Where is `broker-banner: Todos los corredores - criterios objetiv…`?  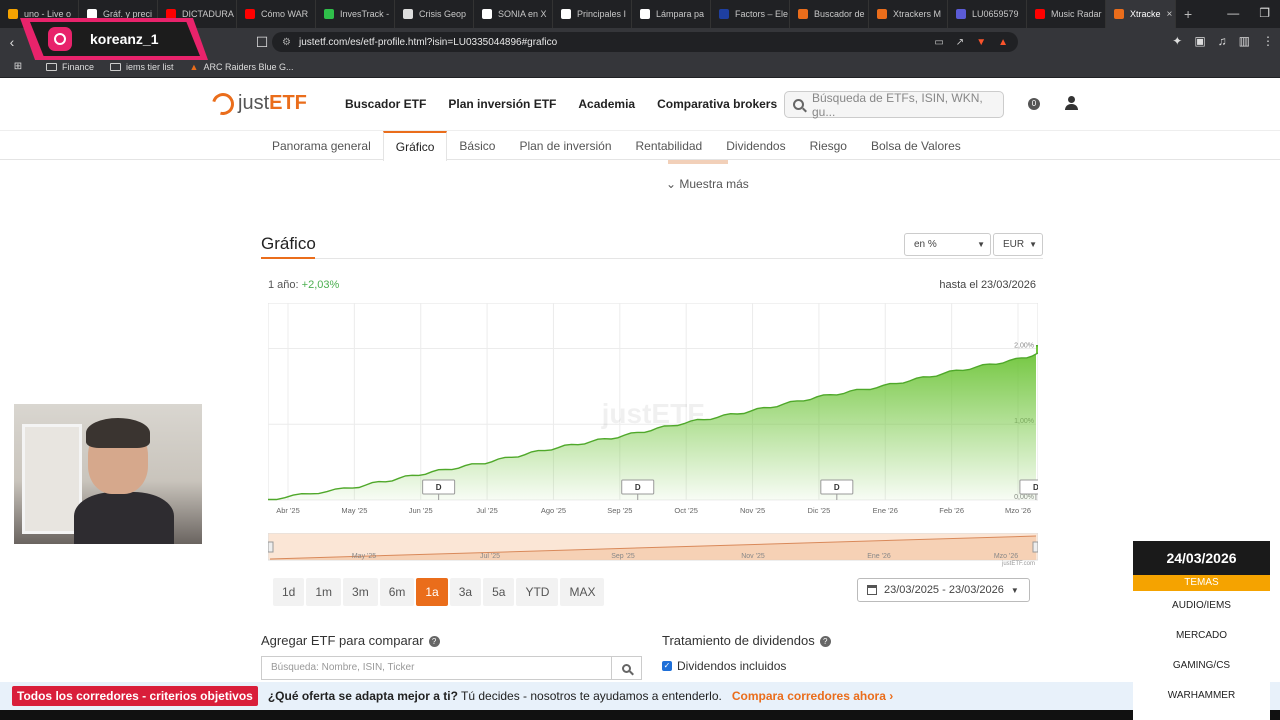 broker-banner: Todos los corredores - criterios objetiv… is located at coordinates (640, 696).